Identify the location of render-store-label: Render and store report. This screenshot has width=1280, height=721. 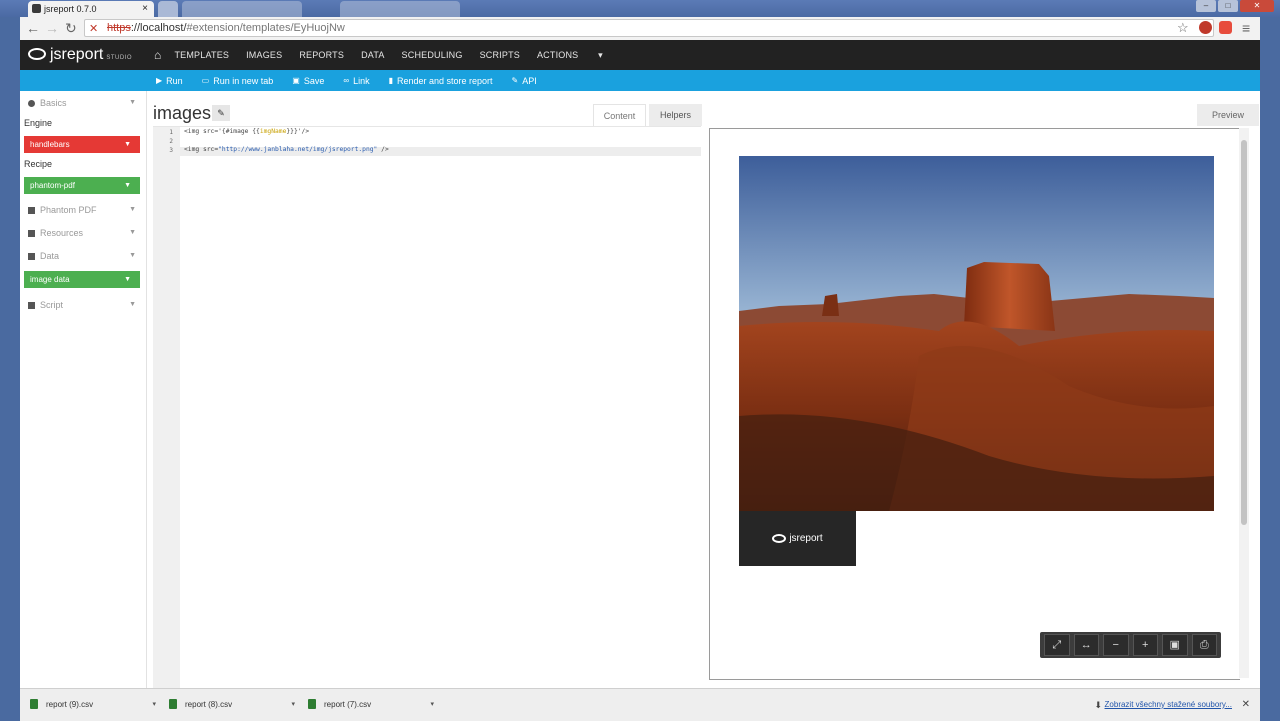
(444, 80).